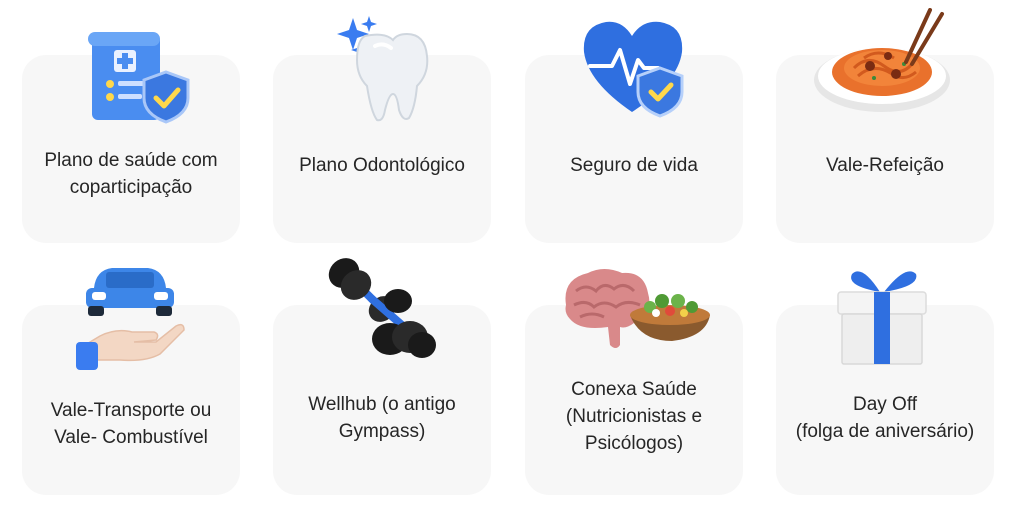 The height and width of the screenshot is (519, 1024). I want to click on health-plan-document-shield-icon, so click(139, 78).